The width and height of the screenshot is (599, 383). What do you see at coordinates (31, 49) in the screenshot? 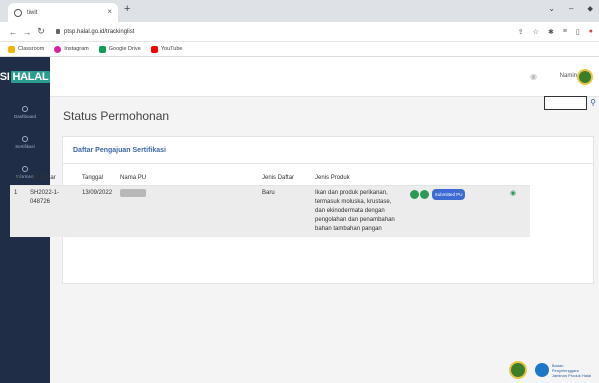
I see `bookmark-label: Classroom` at bounding box center [31, 49].